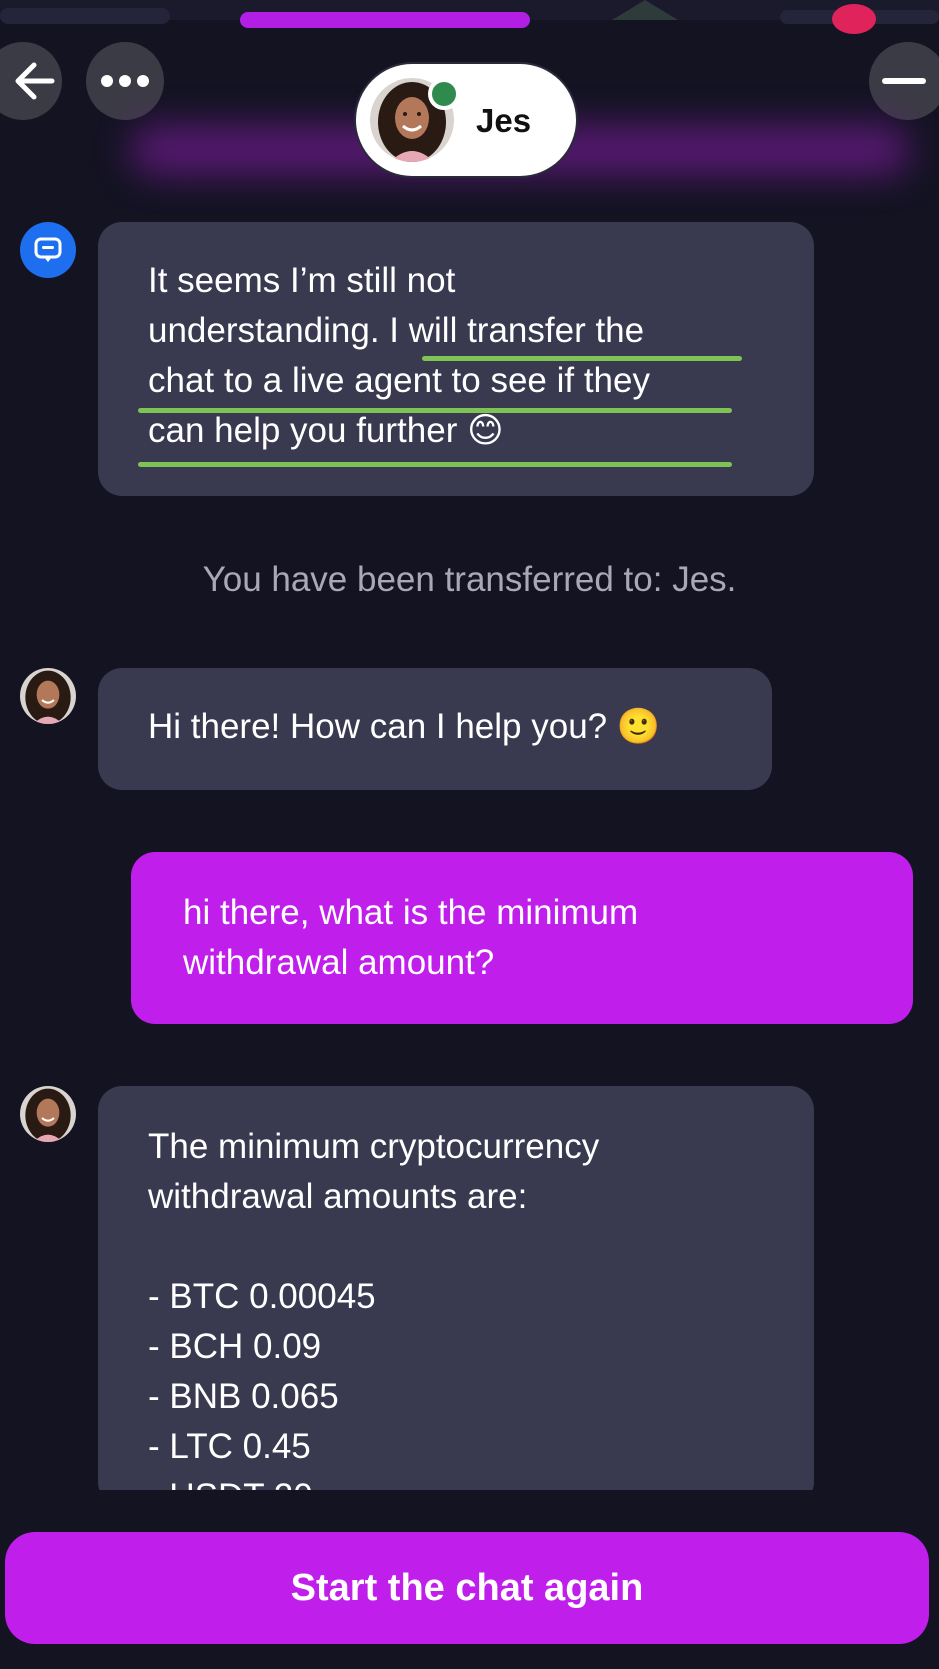 Image resolution: width=939 pixels, height=1669 pixels. I want to click on start-chat-again-button: Start the chat again, so click(467, 1588).